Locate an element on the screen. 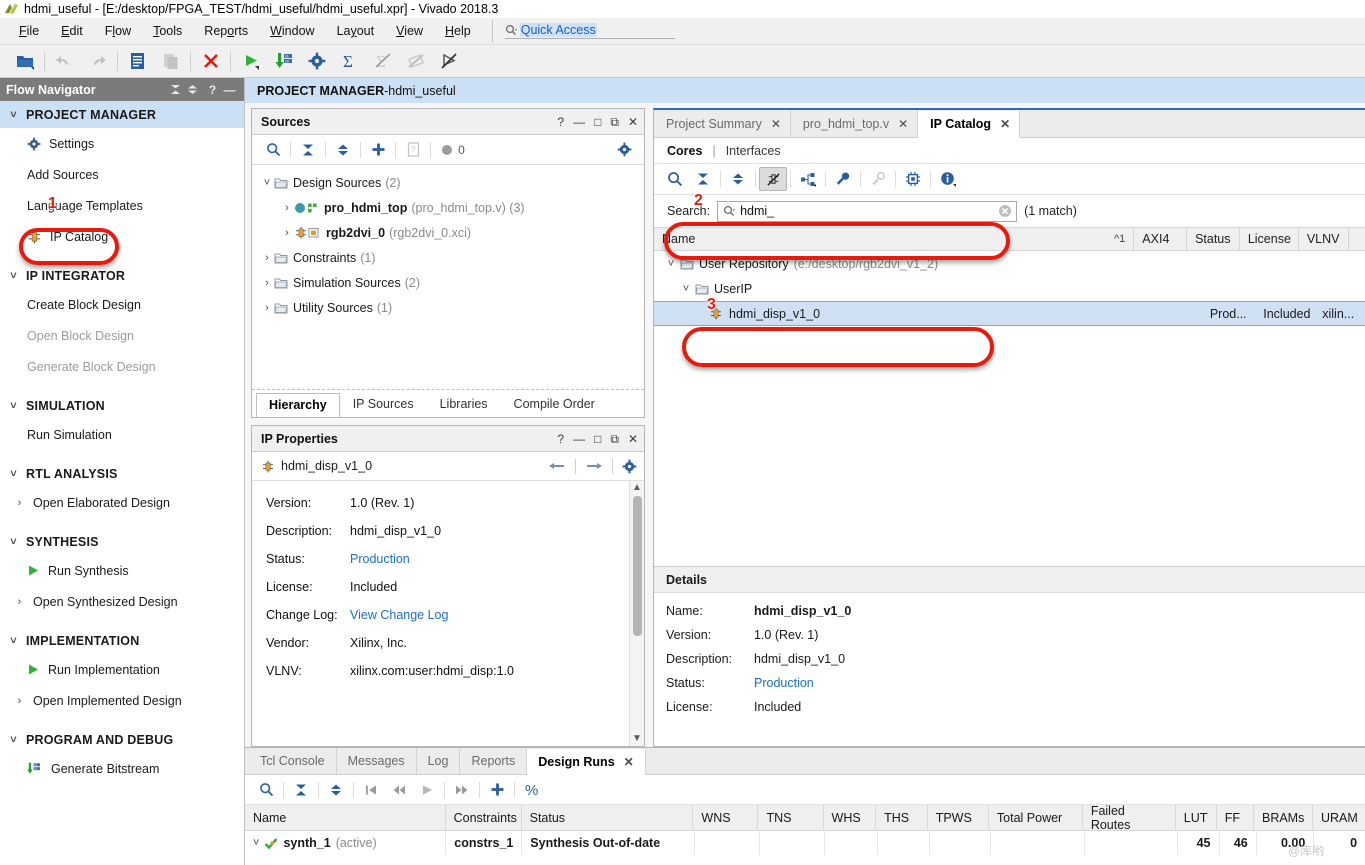  tree-row: › pro_hdmi_top (pro_hdmi_top.v) (3) is located at coordinates (448, 207).